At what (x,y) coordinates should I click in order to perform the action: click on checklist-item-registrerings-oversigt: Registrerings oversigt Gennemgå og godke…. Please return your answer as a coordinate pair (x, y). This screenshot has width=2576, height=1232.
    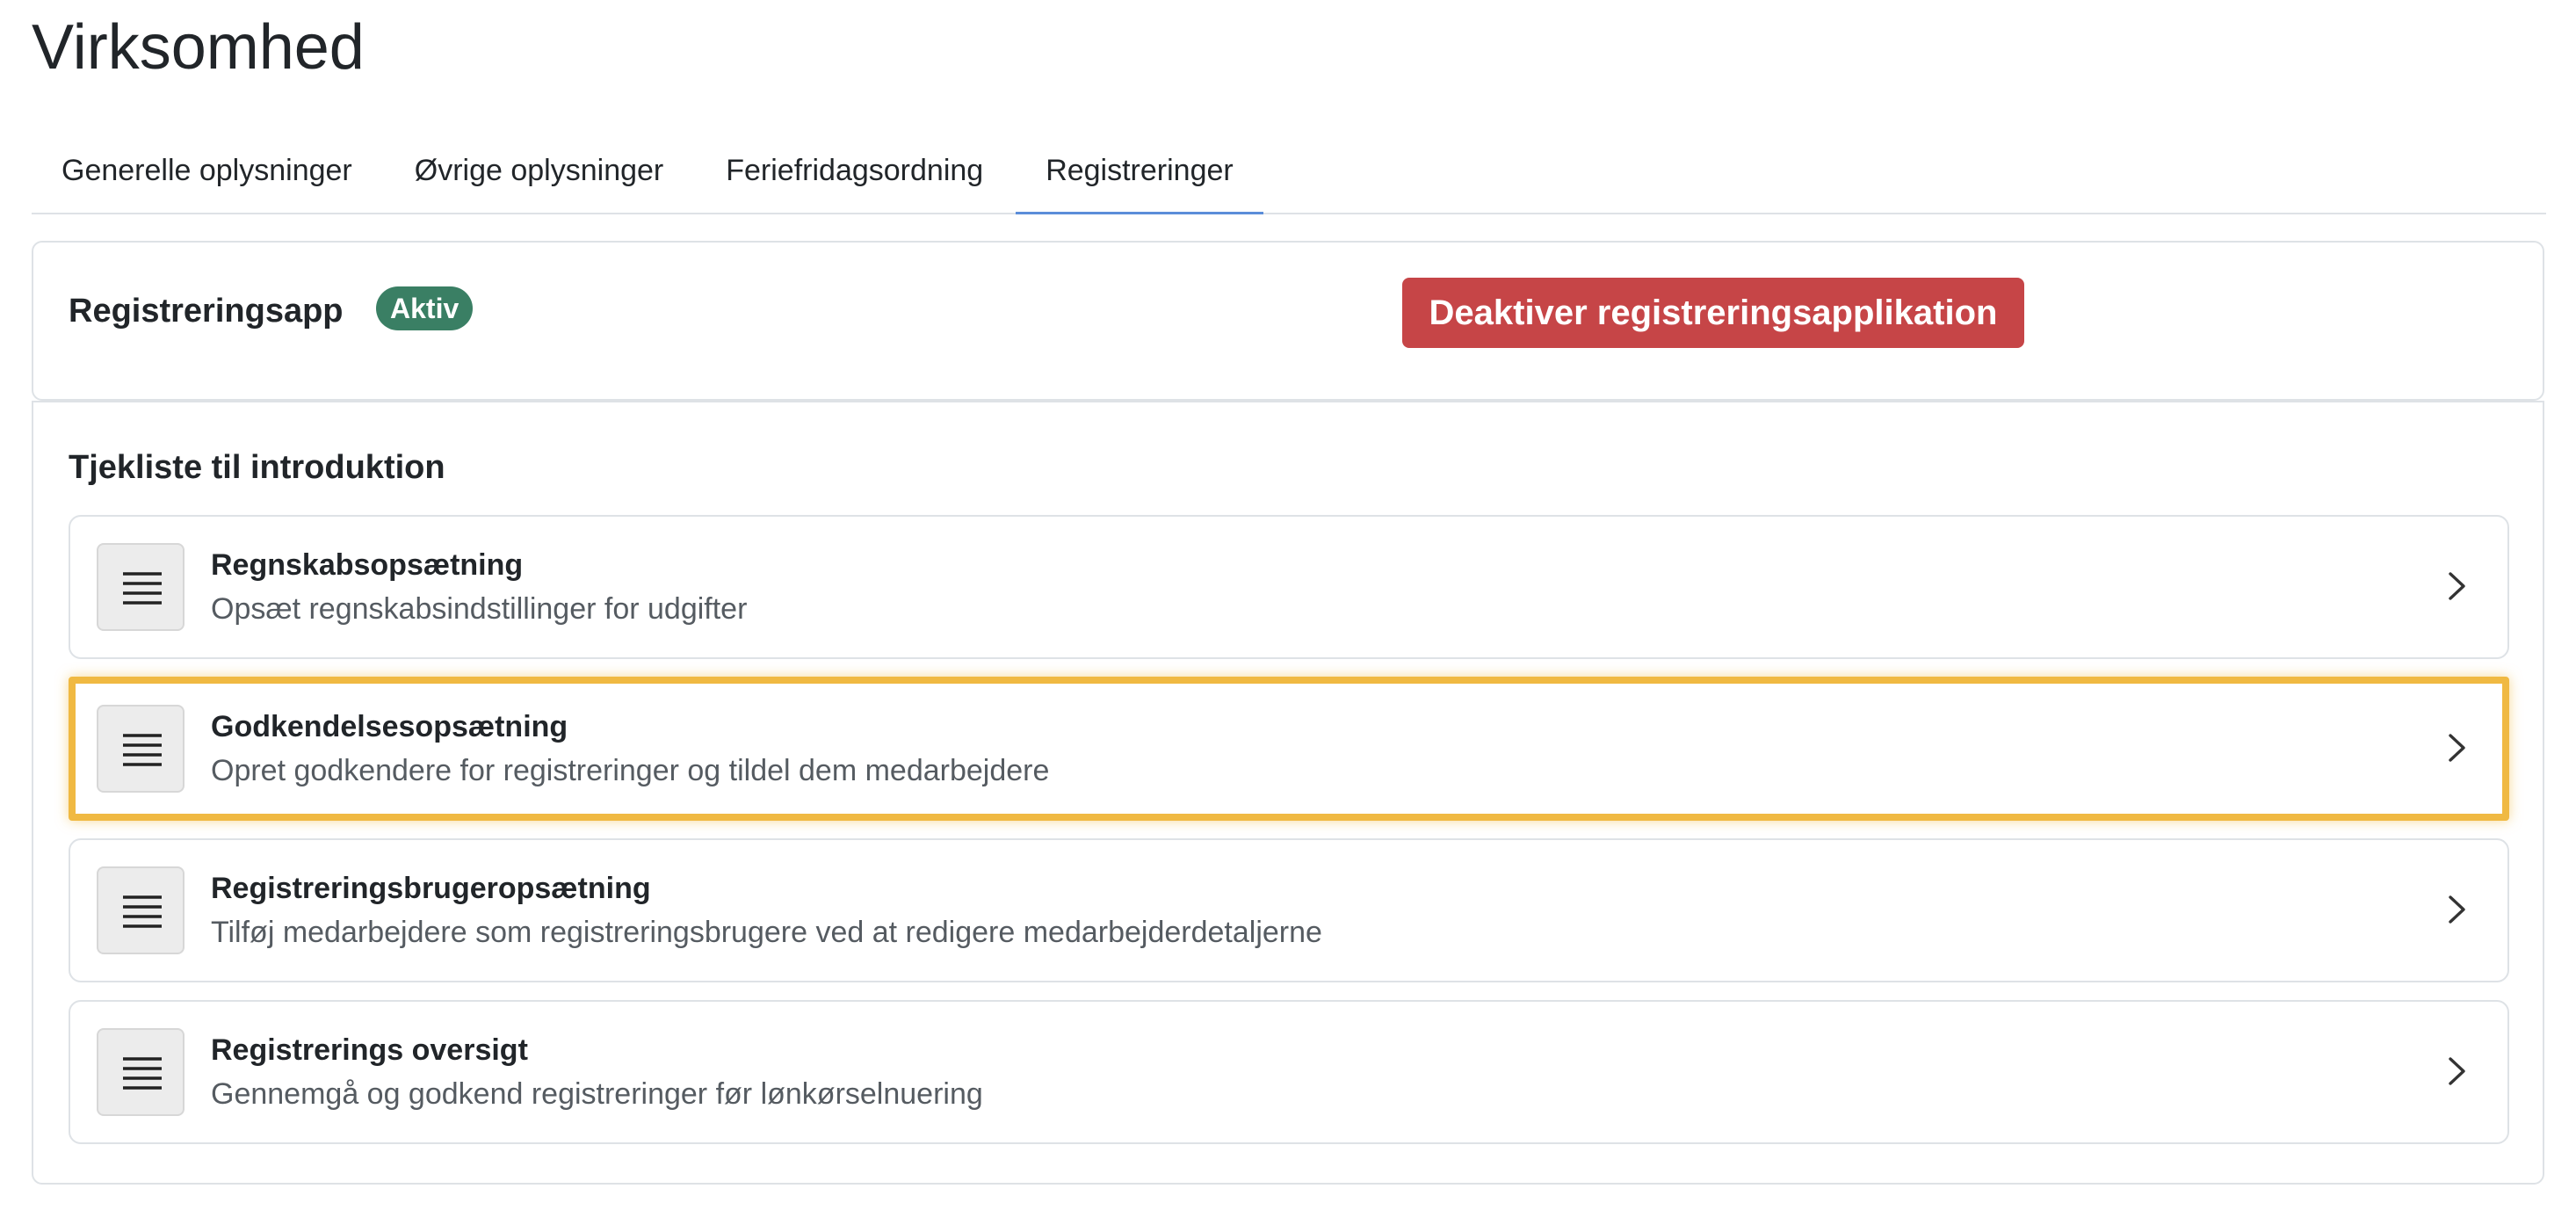
    Looking at the image, I should click on (1289, 1072).